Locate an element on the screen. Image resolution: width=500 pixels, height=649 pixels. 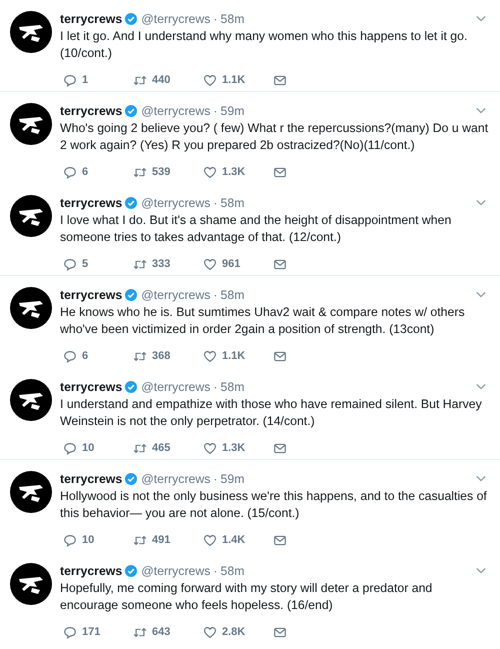
retweet-count: 440 is located at coordinates (162, 80).